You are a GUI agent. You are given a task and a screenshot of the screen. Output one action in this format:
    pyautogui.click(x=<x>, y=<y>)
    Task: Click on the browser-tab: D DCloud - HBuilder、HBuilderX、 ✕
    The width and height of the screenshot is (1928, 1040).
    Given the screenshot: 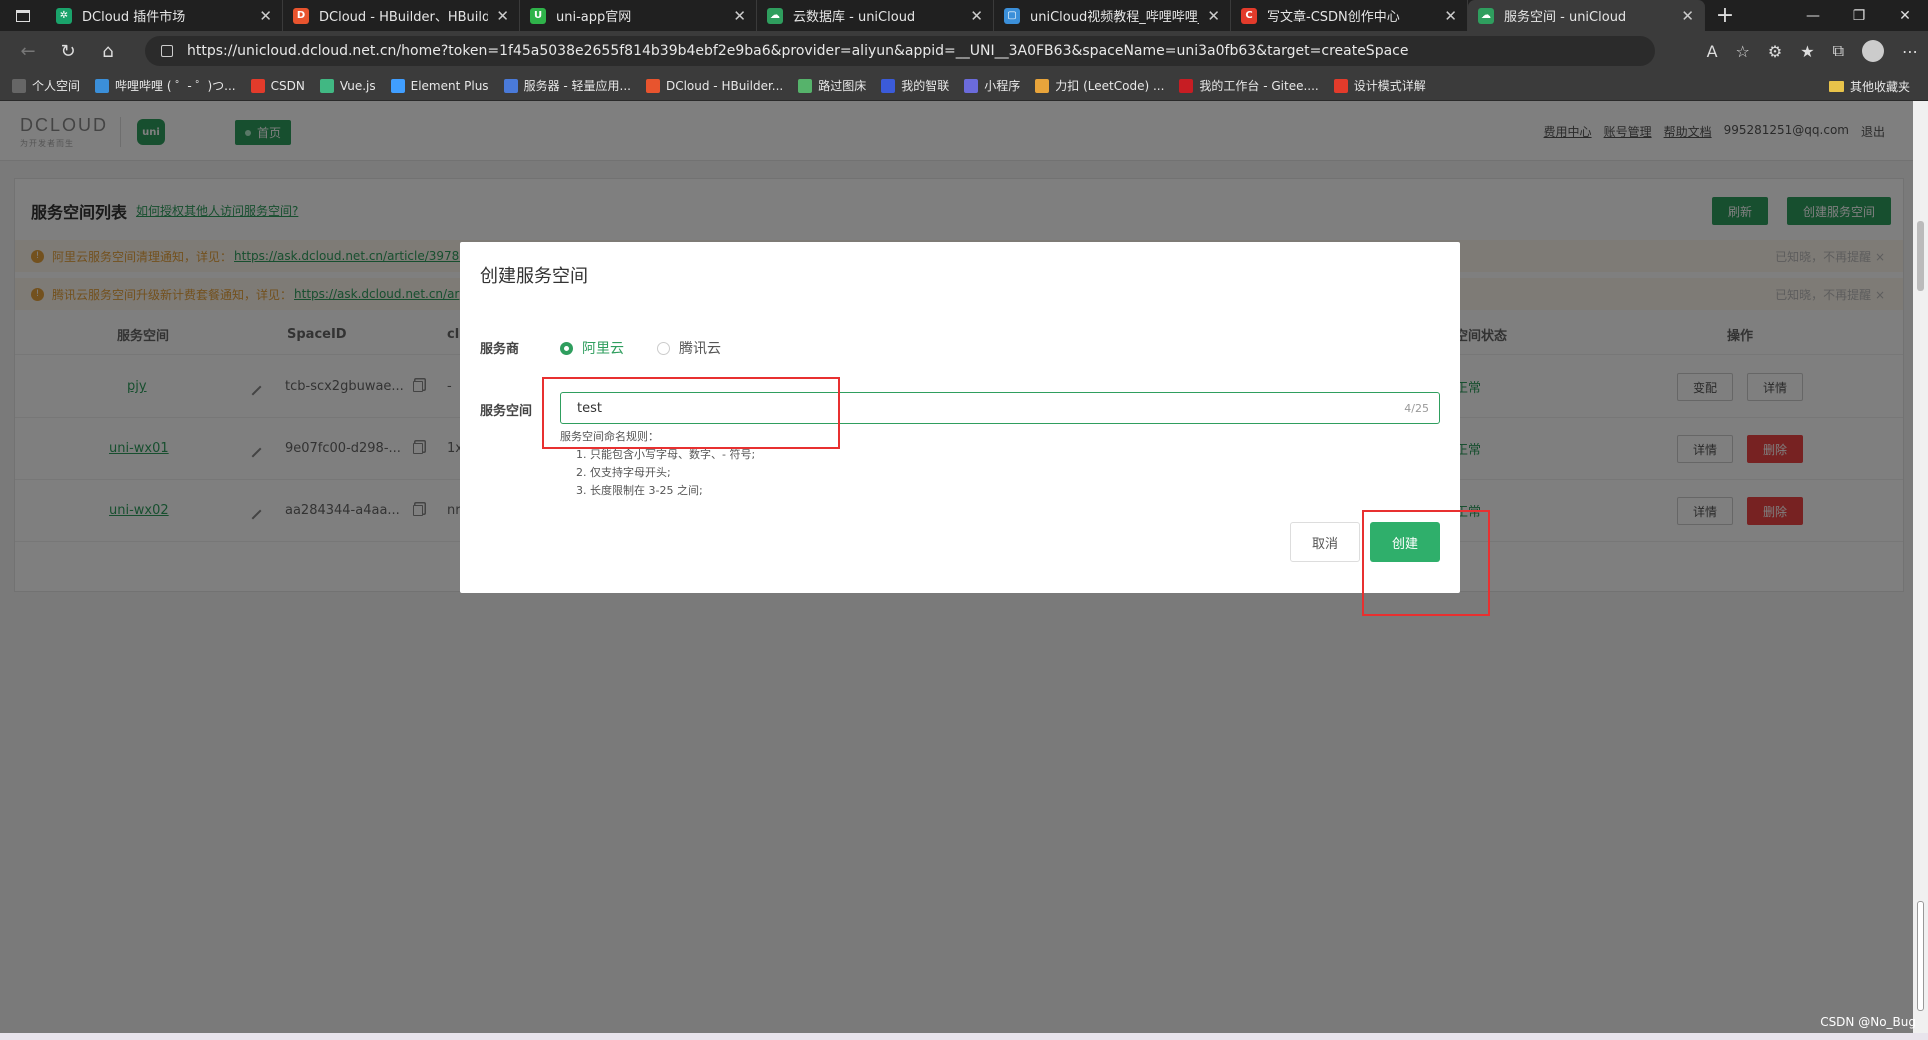 What is the action you would take?
    pyautogui.click(x=401, y=15)
    